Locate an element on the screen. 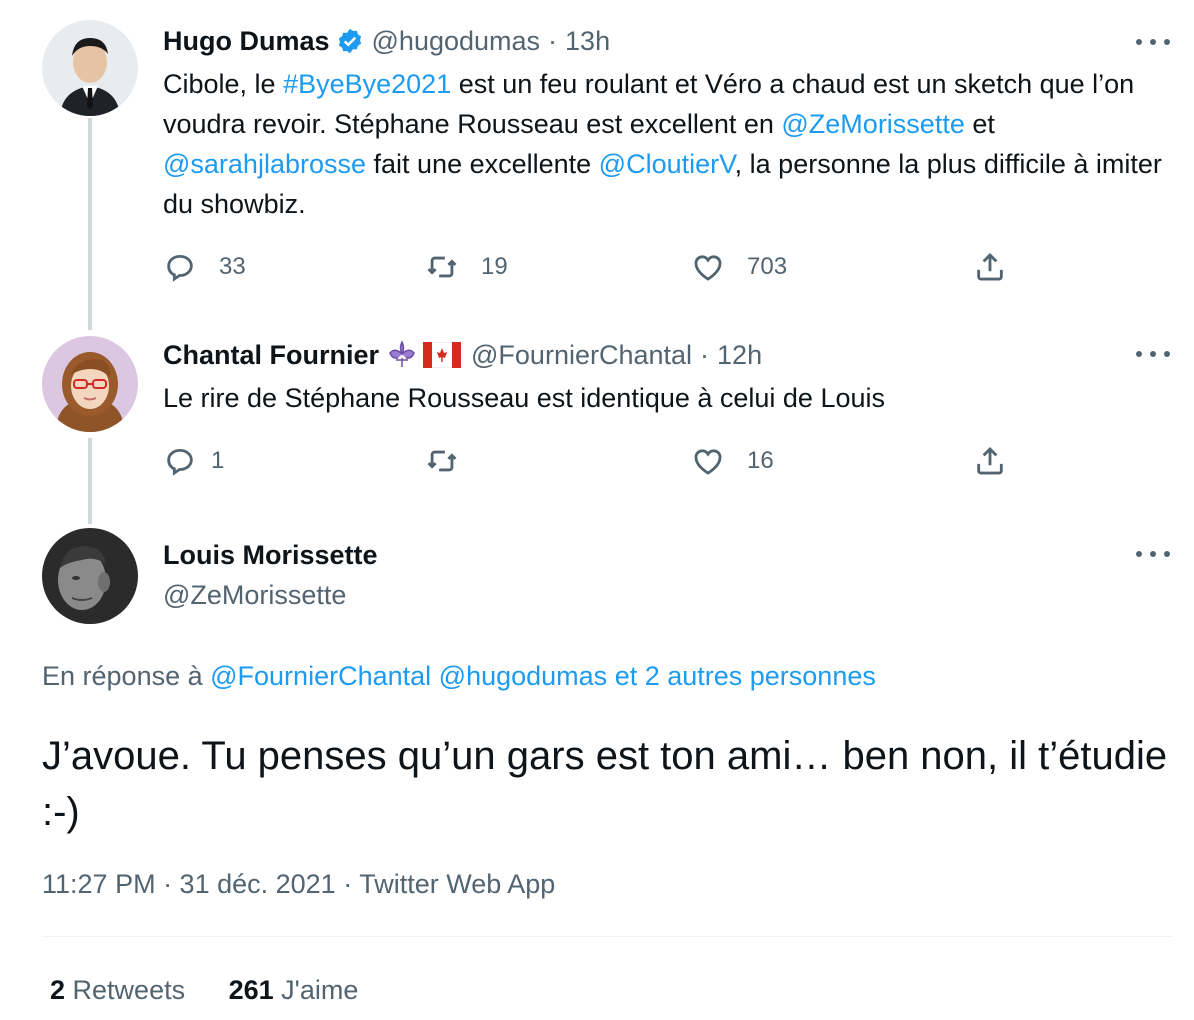 The width and height of the screenshot is (1194, 1020). tweet-header: Hugo Dumas @hugodumas · 13h is located at coordinates (386, 41).